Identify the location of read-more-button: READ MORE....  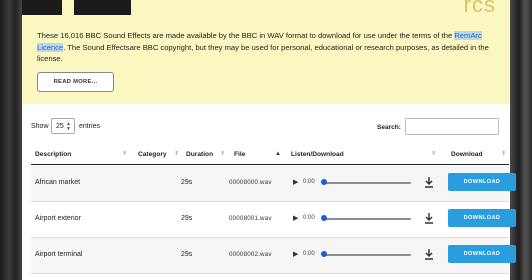
(75, 82).